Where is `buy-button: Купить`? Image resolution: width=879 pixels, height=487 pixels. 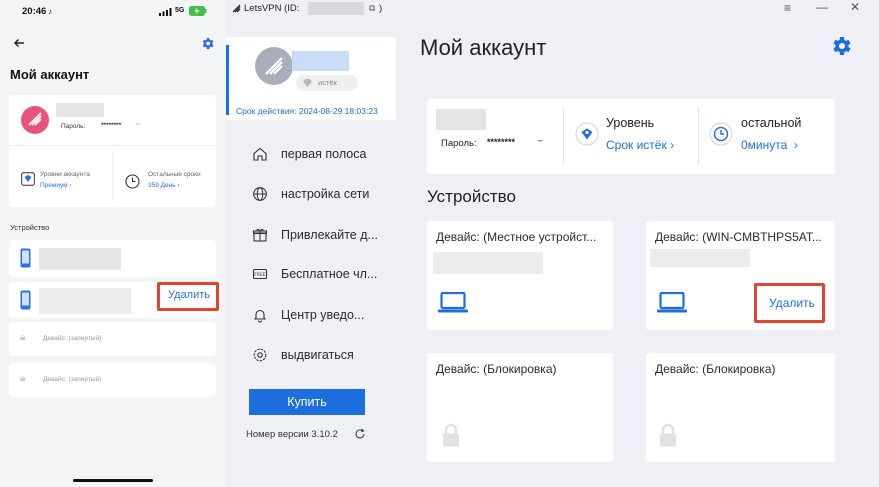 buy-button: Купить is located at coordinates (307, 402).